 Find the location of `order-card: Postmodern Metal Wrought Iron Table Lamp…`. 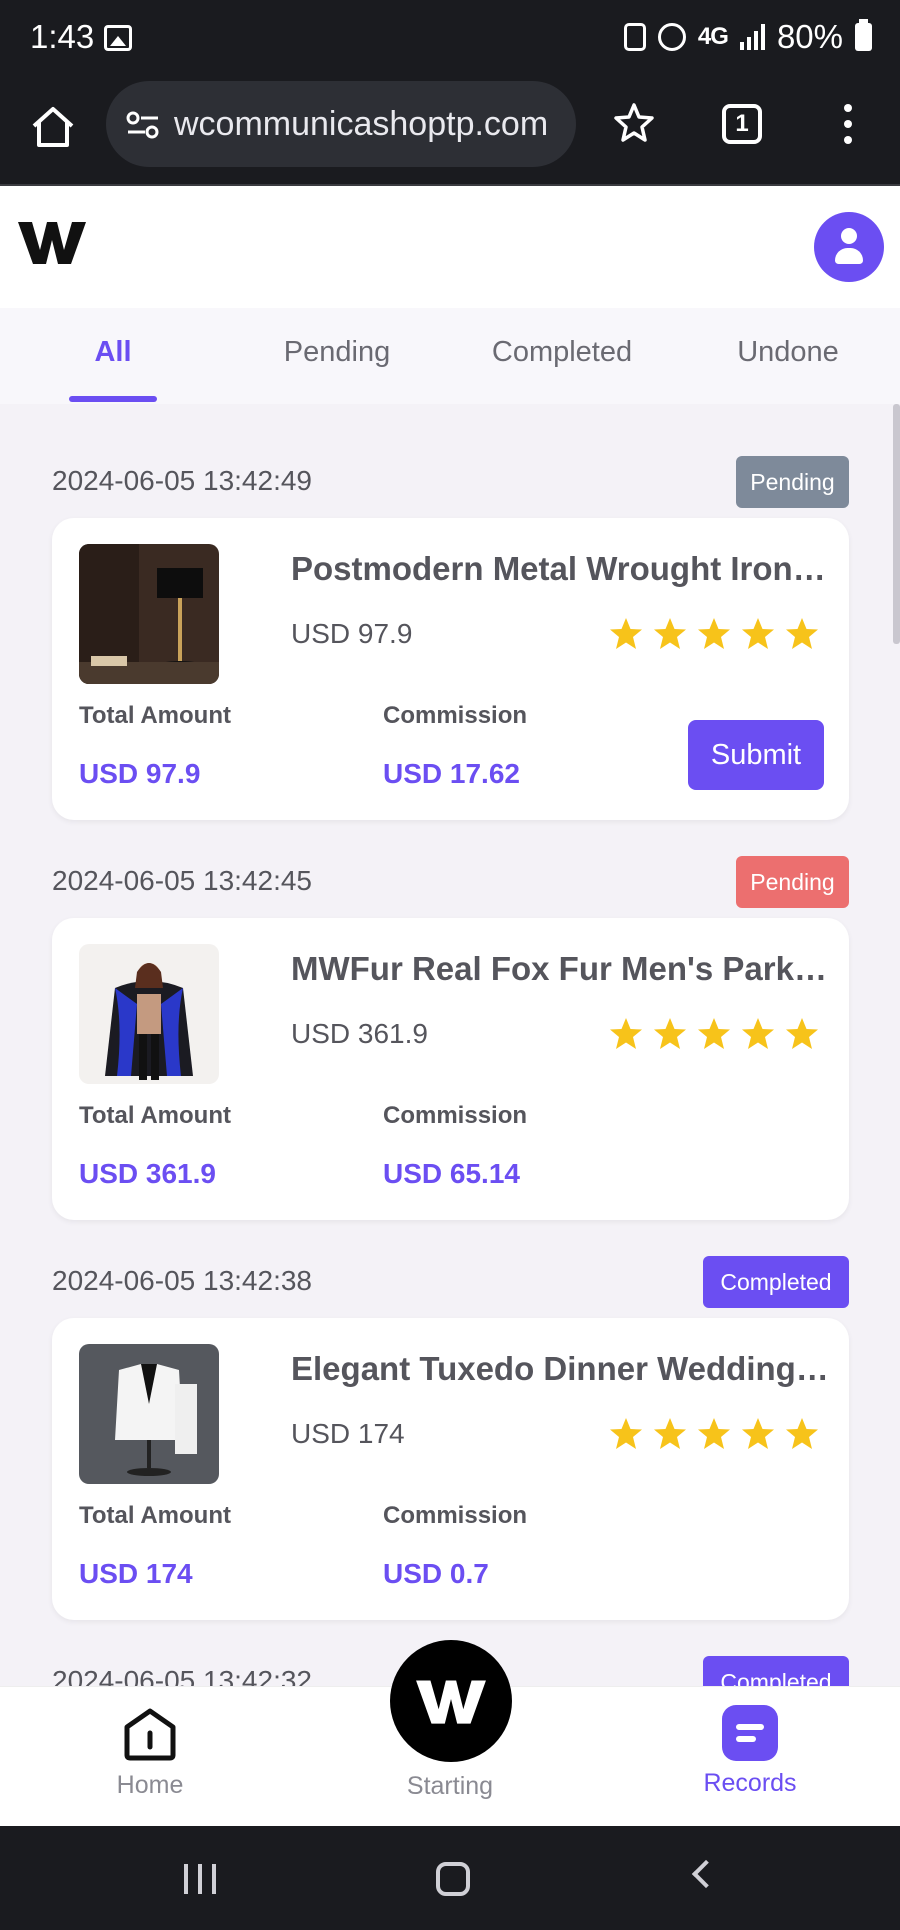

order-card: Postmodern Metal Wrought Iron Table Lamp… is located at coordinates (450, 669).